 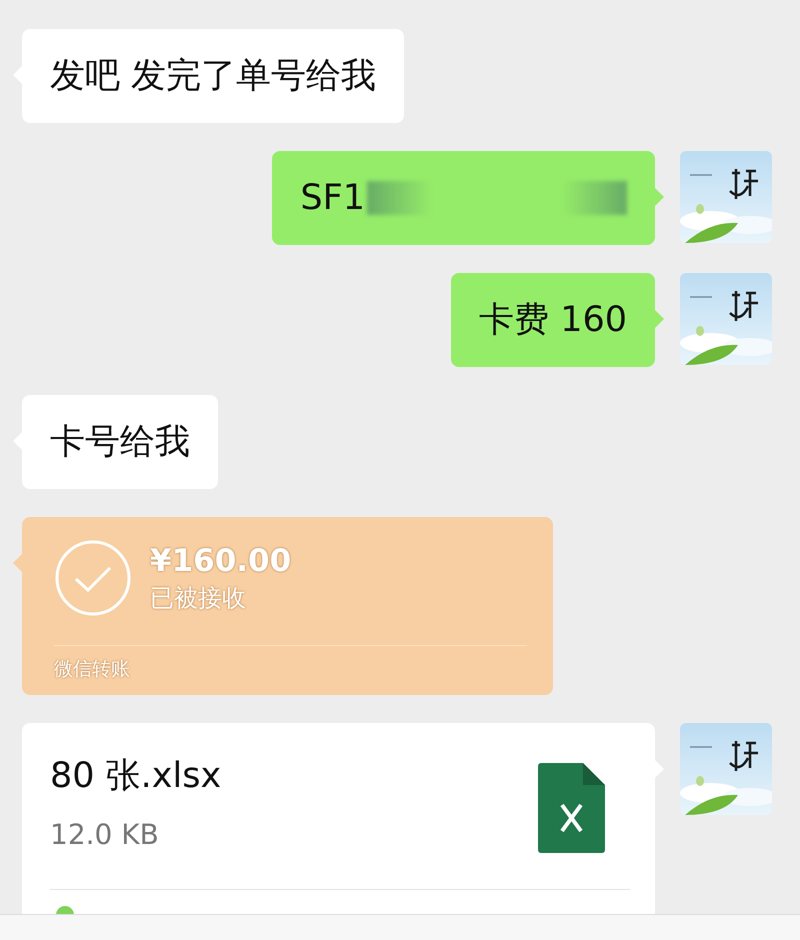 What do you see at coordinates (136, 776) in the screenshot?
I see `file-name: 80 张.xlsx` at bounding box center [136, 776].